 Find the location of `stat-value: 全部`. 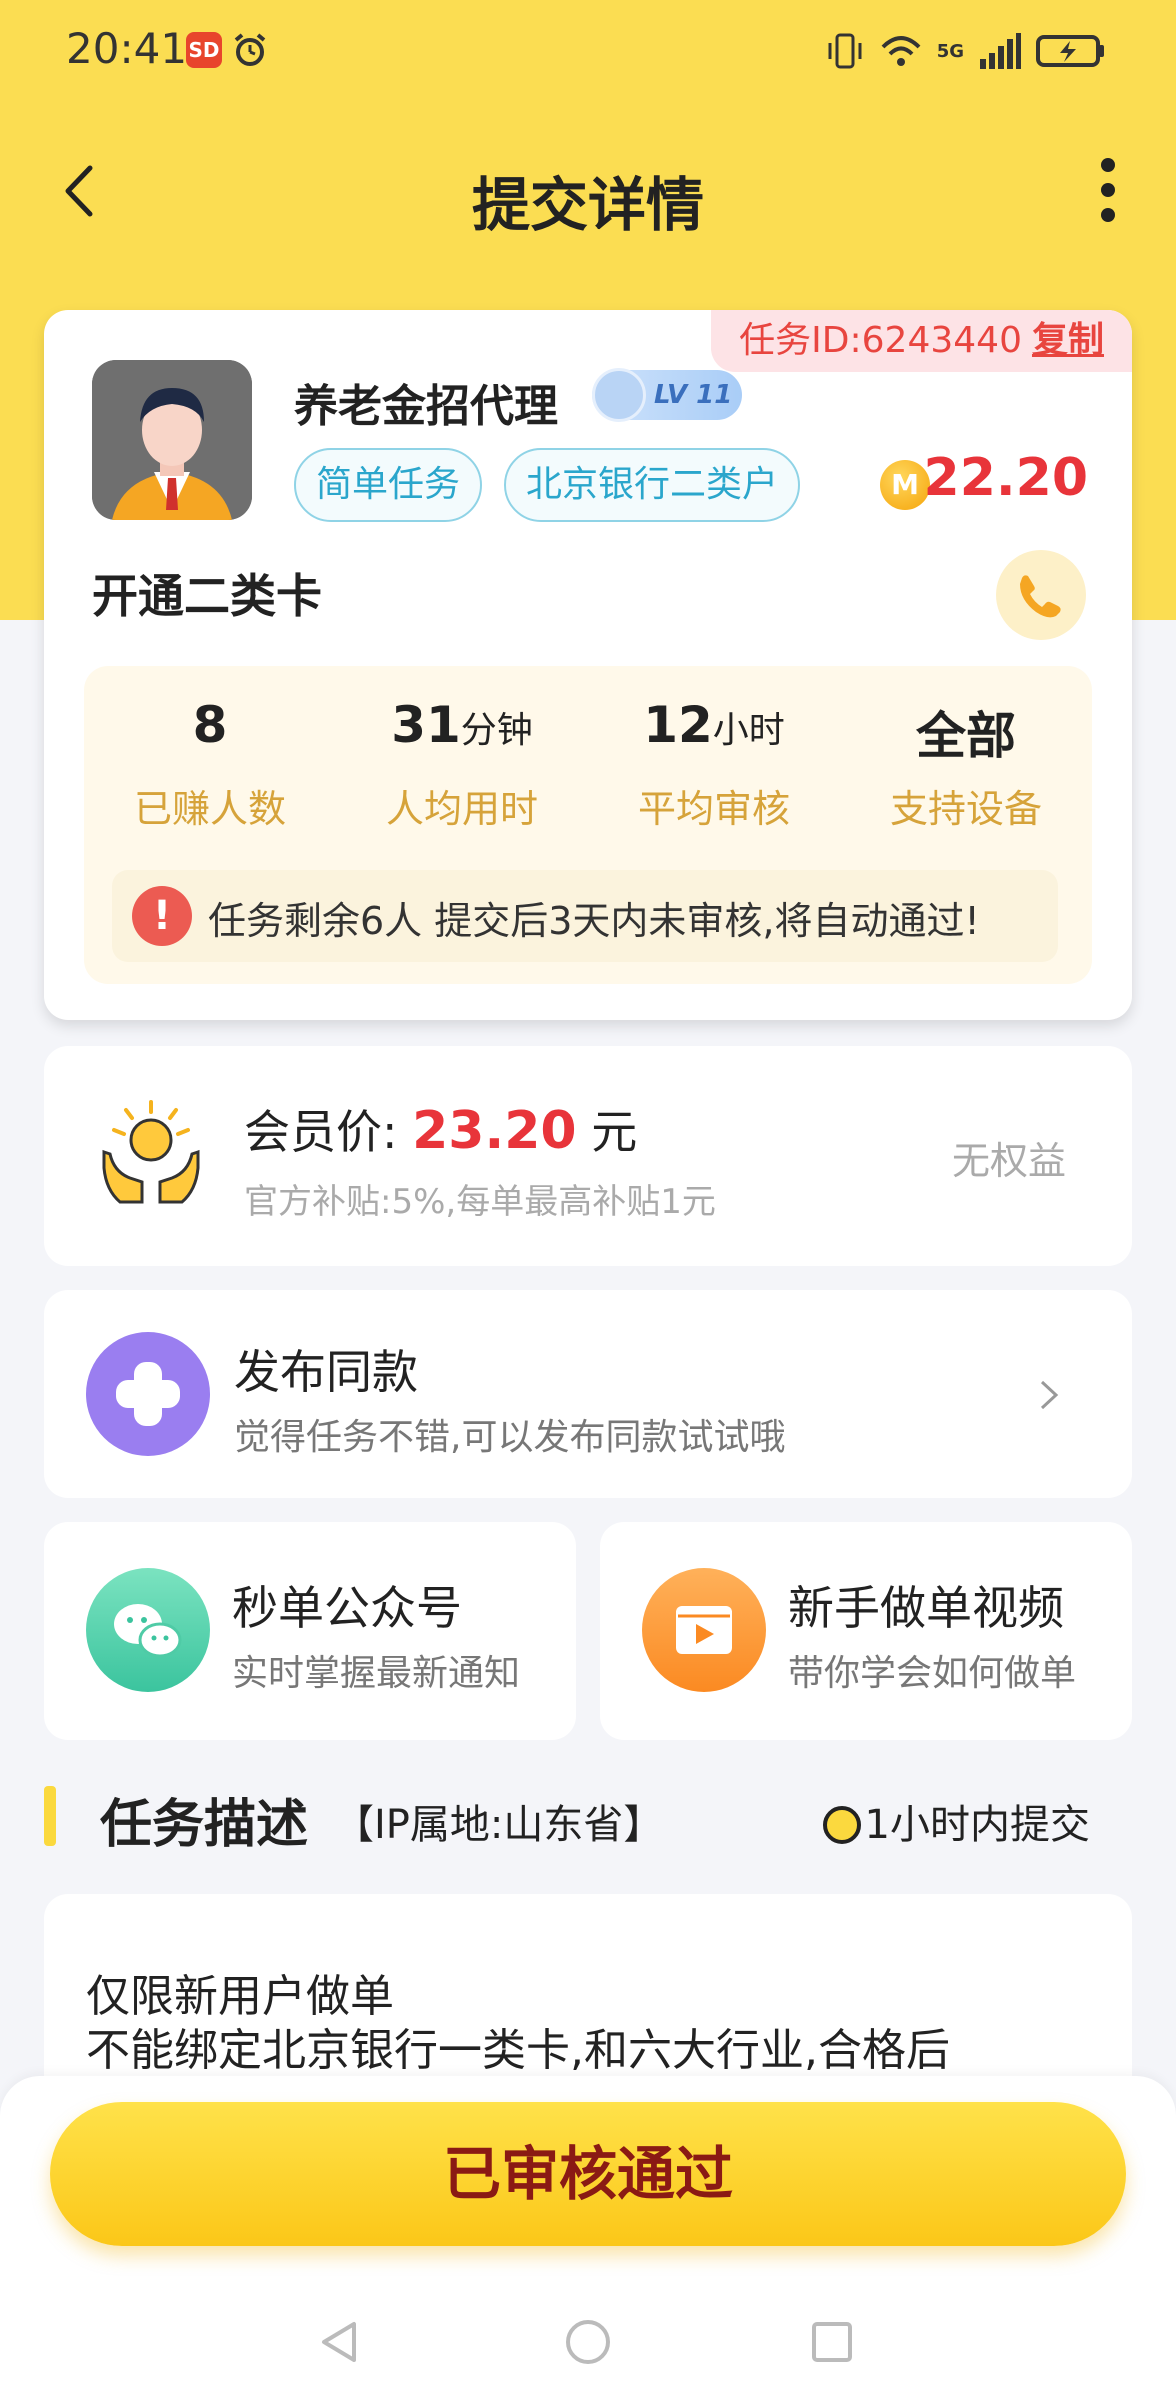

stat-value: 全部 is located at coordinates (966, 736).